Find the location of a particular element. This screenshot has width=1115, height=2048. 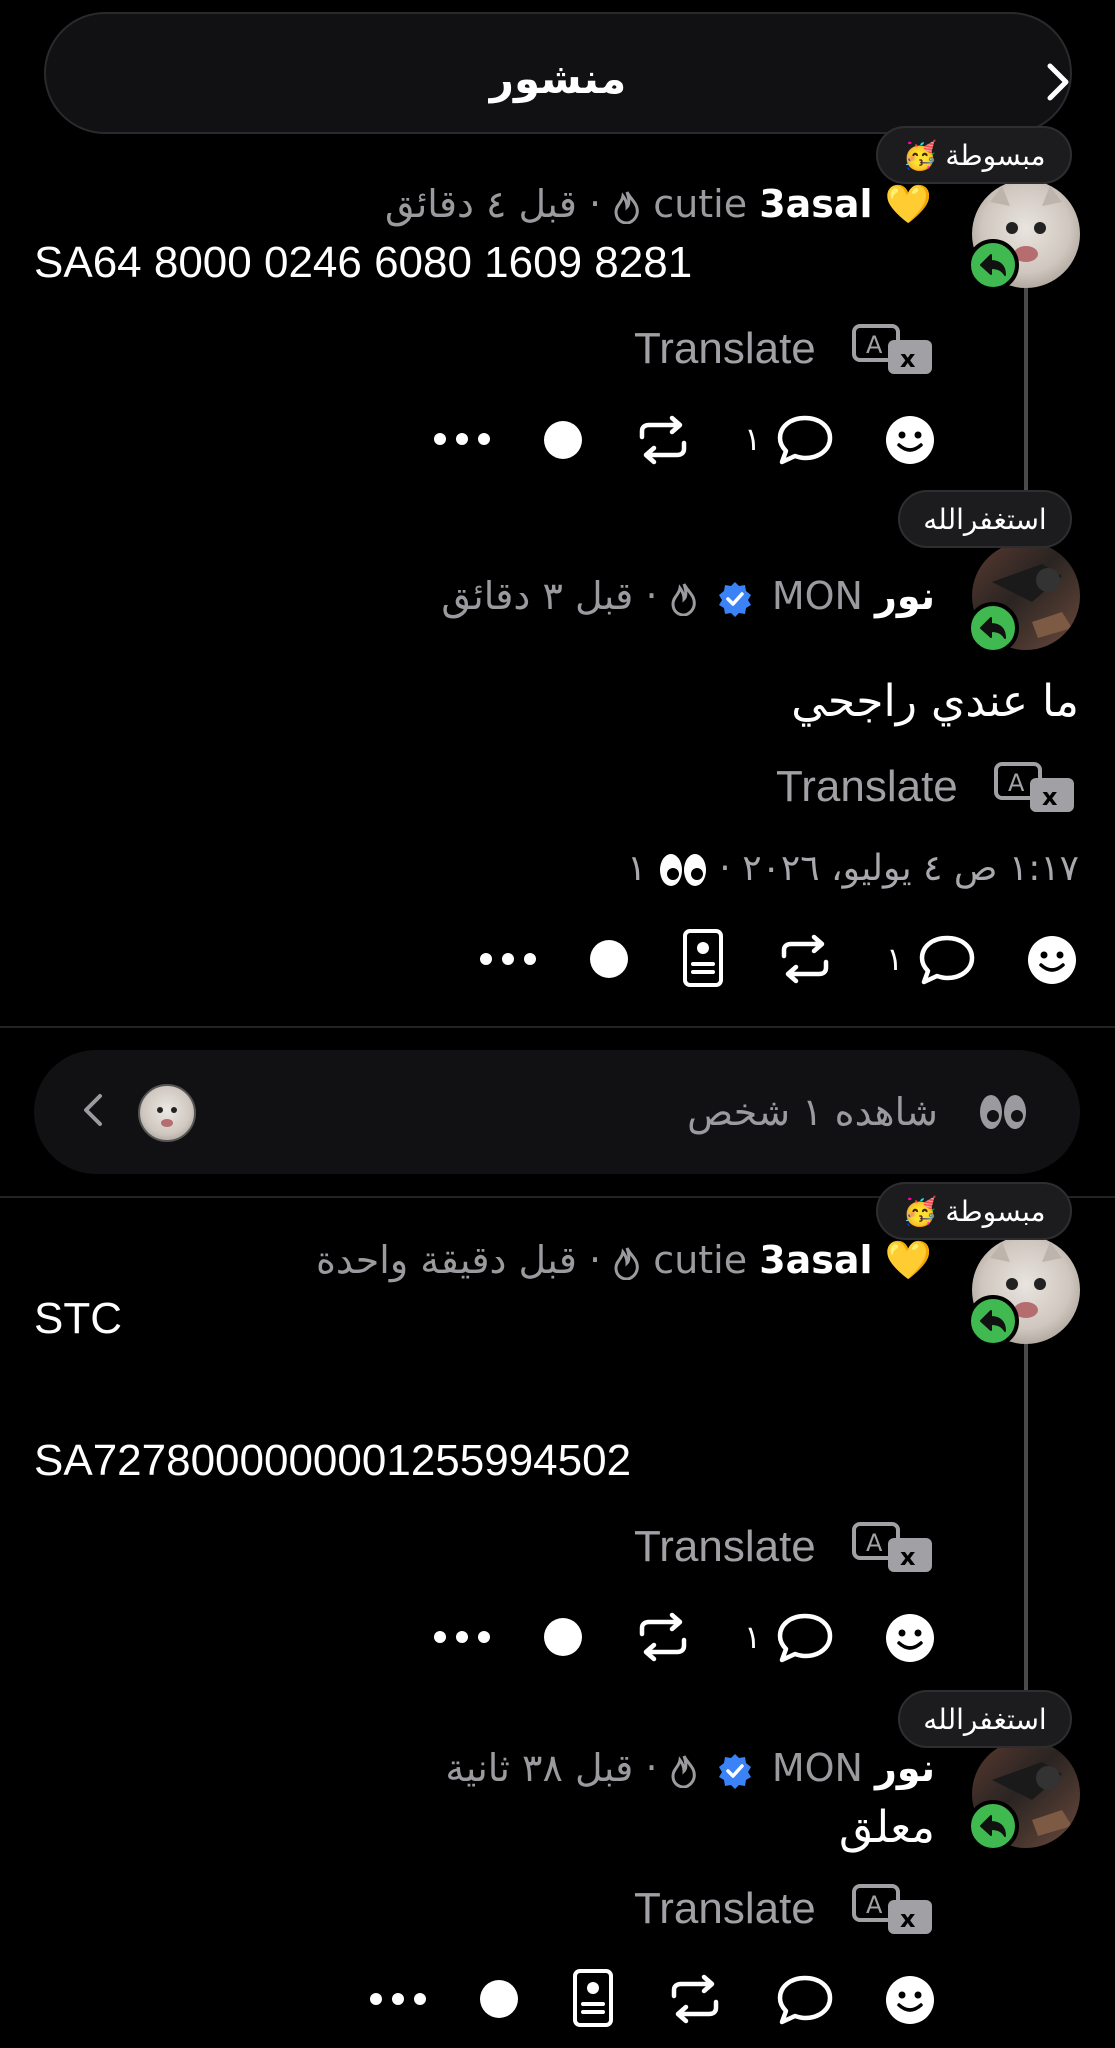

post-meta: قبل ٤ دقائق · cutie 3asal 💛 is located at coordinates (658, 204).